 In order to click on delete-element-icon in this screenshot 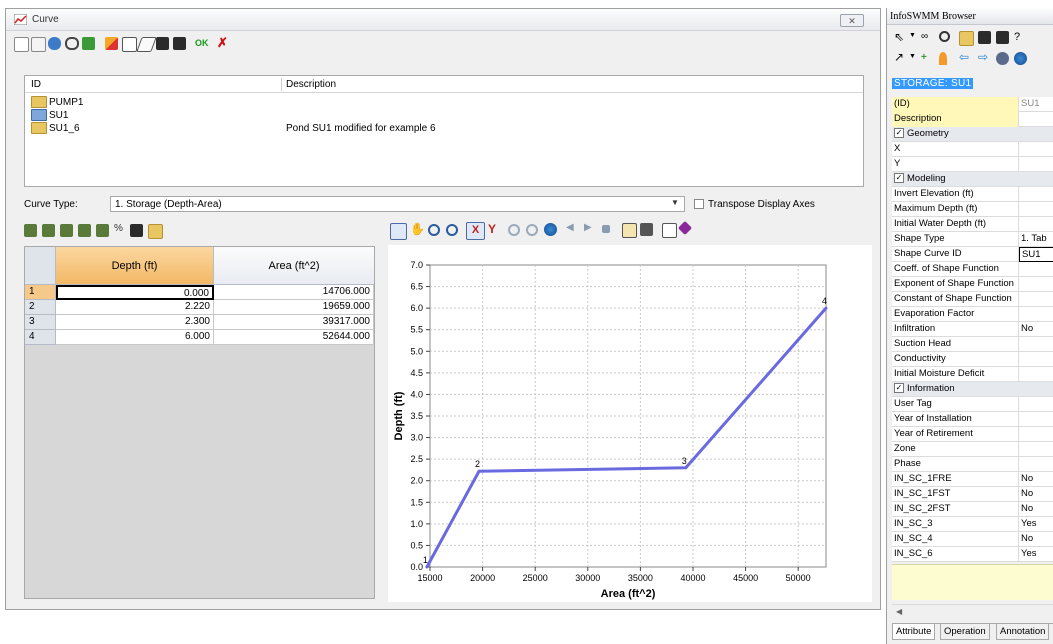, I will do `click(1002, 58)`.